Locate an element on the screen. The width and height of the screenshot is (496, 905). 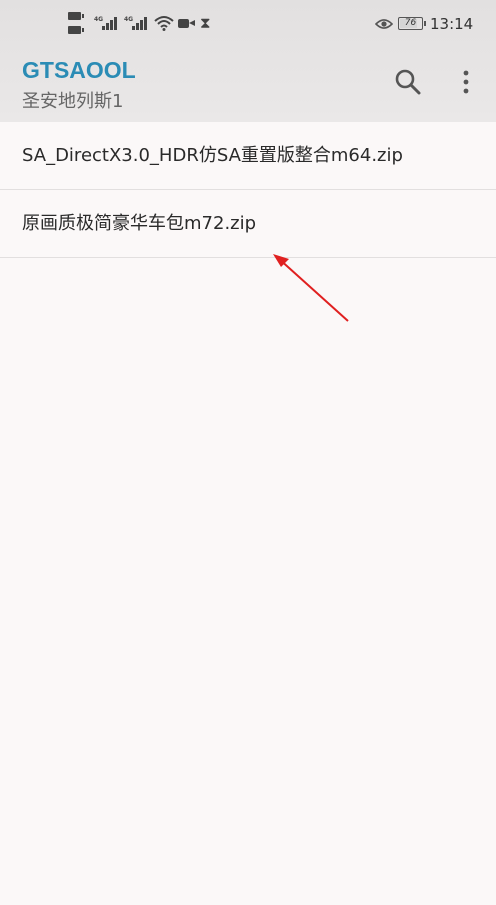
wifi-icon is located at coordinates (164, 23).